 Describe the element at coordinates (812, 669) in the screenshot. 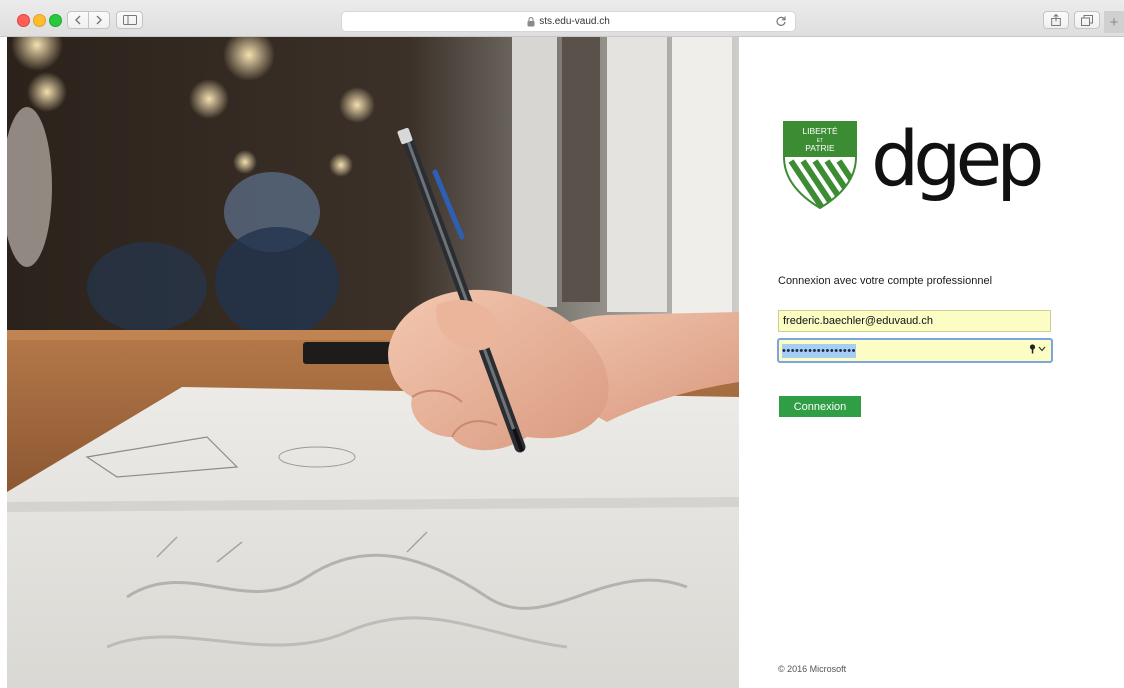

I see `copyright-text: © 2016 Microsoft` at that location.